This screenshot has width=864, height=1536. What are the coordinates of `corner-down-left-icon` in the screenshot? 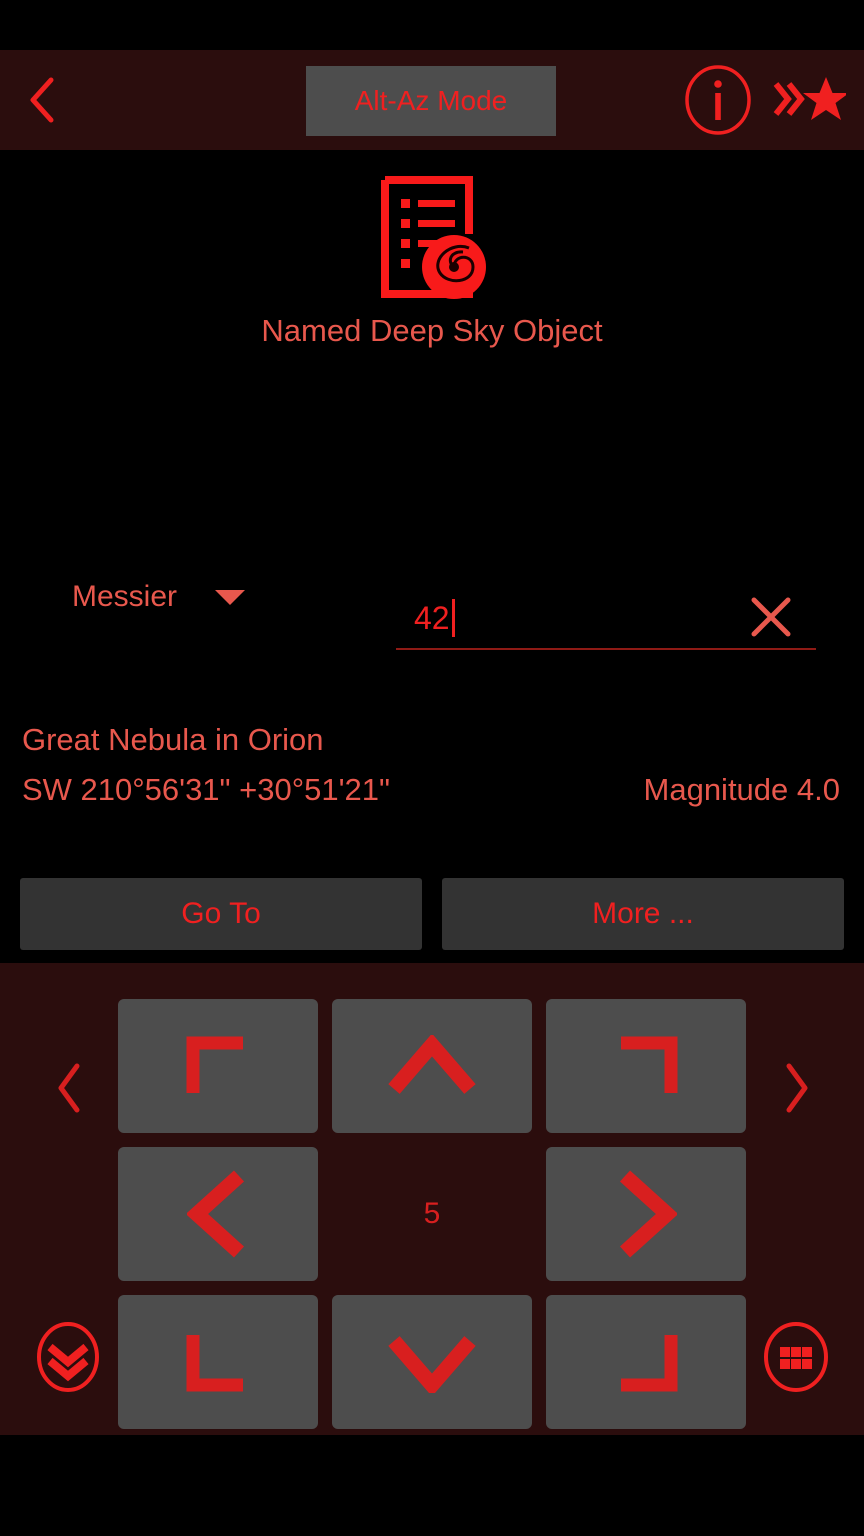 It's located at (214, 1363).